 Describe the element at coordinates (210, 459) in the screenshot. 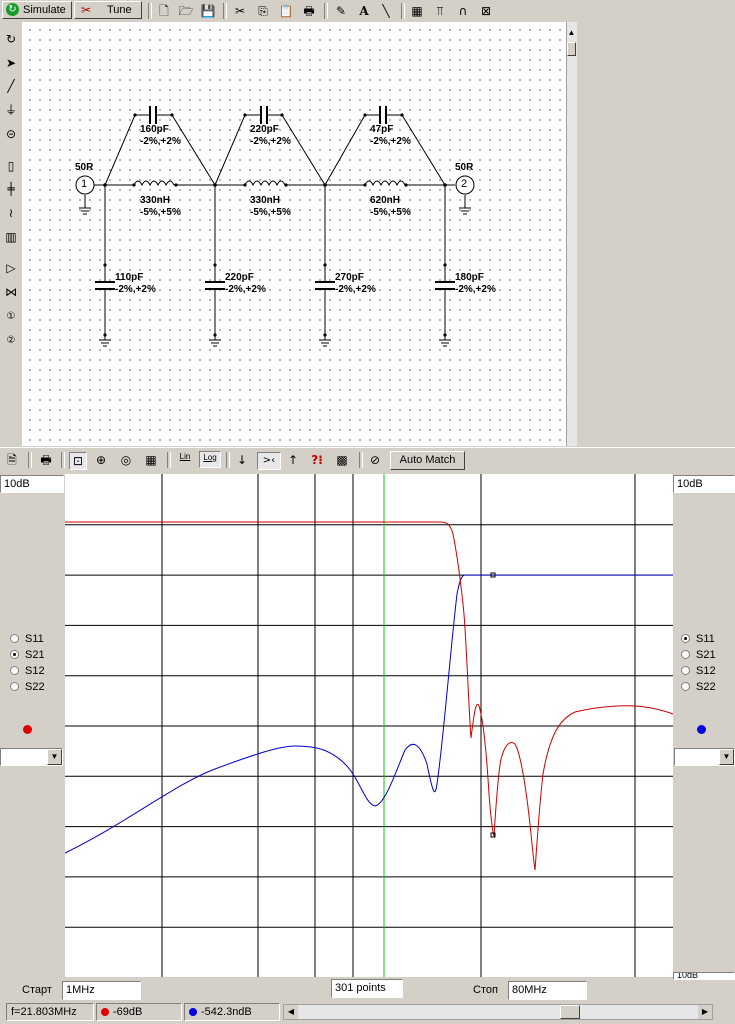

I see `log-scale-button: Log` at that location.